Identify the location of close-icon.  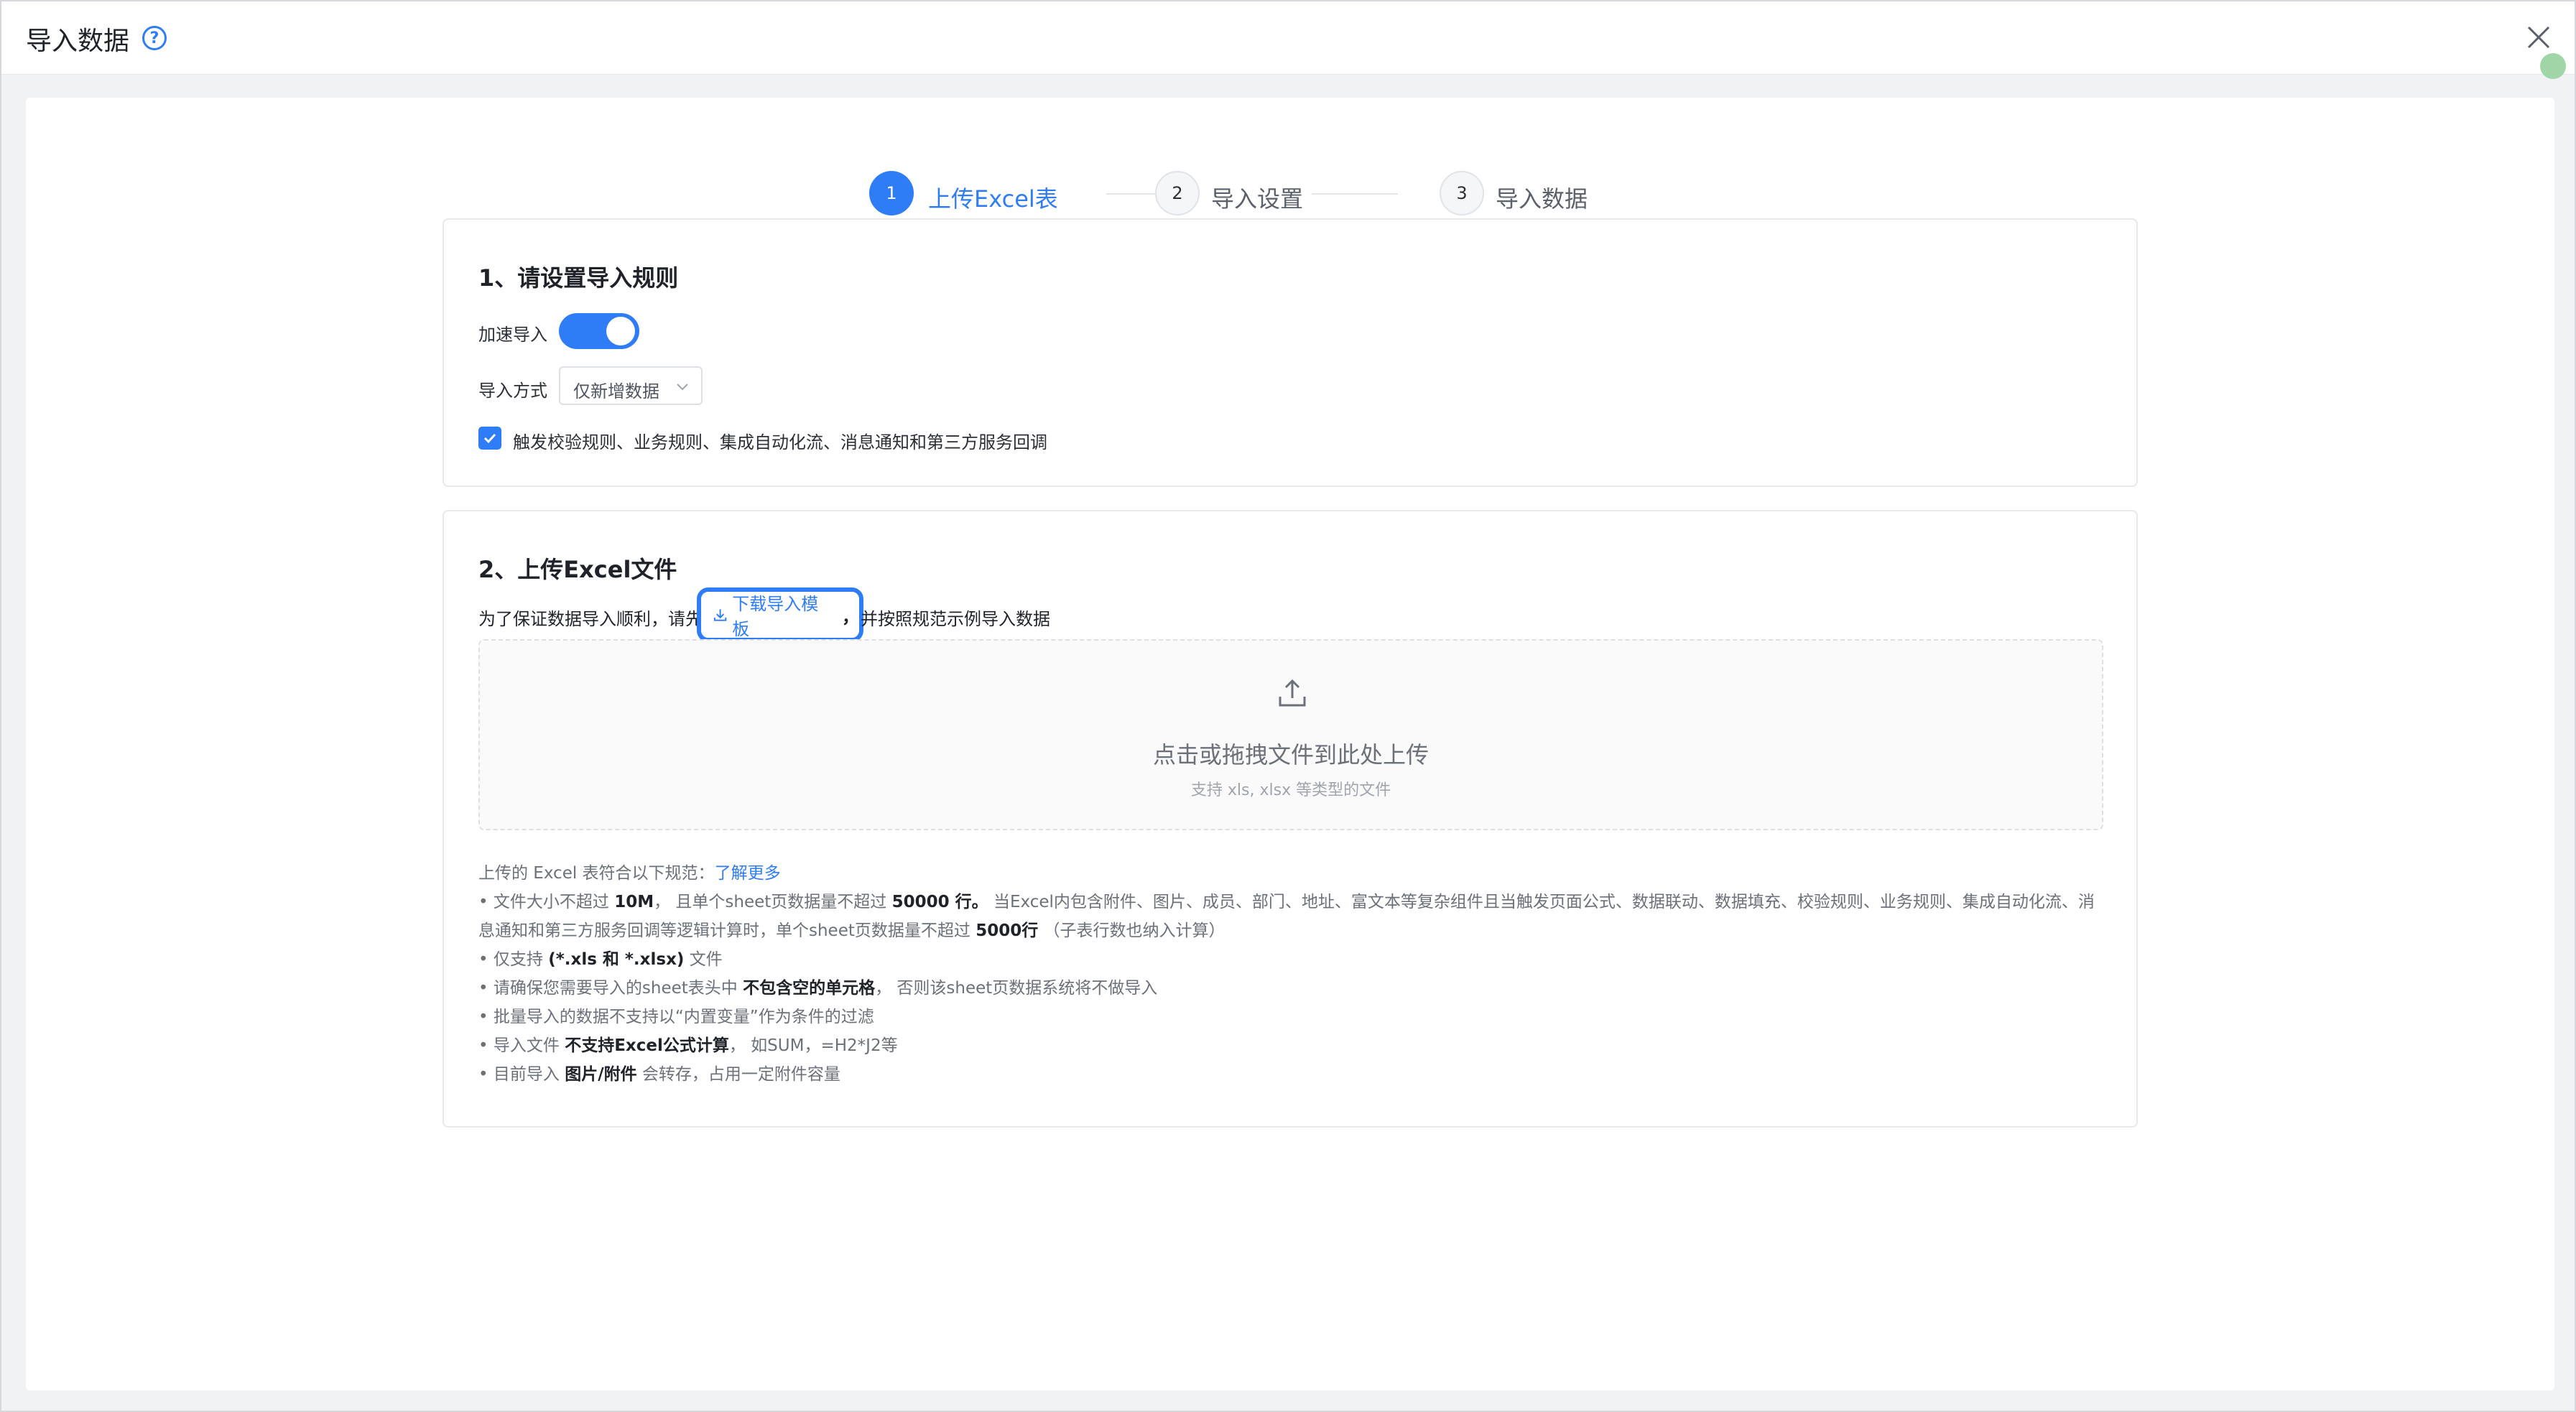
(2538, 38).